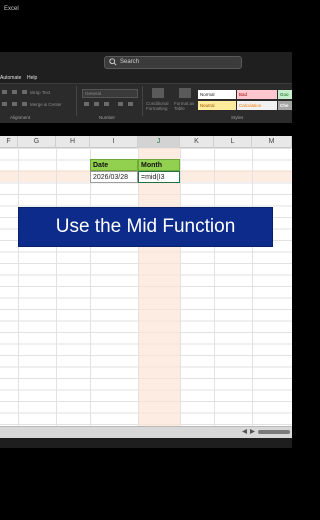 This screenshot has width=320, height=520. Describe the element at coordinates (24, 104) in the screenshot. I see `merge-icon` at that location.